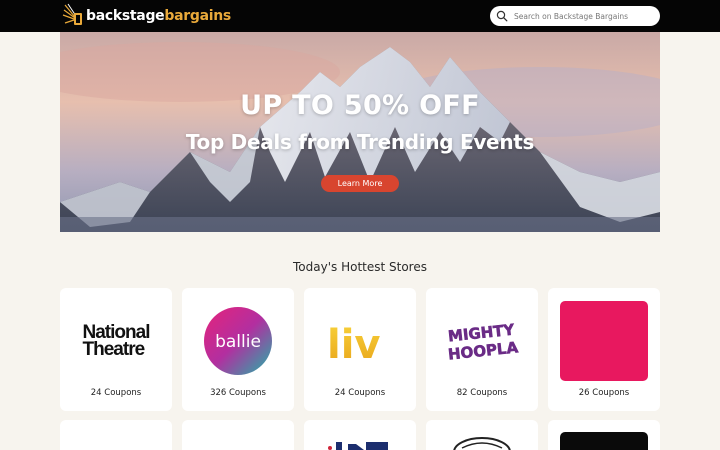 Image resolution: width=720 pixels, height=450 pixels. I want to click on logo-text: backstagebargains, so click(158, 16).